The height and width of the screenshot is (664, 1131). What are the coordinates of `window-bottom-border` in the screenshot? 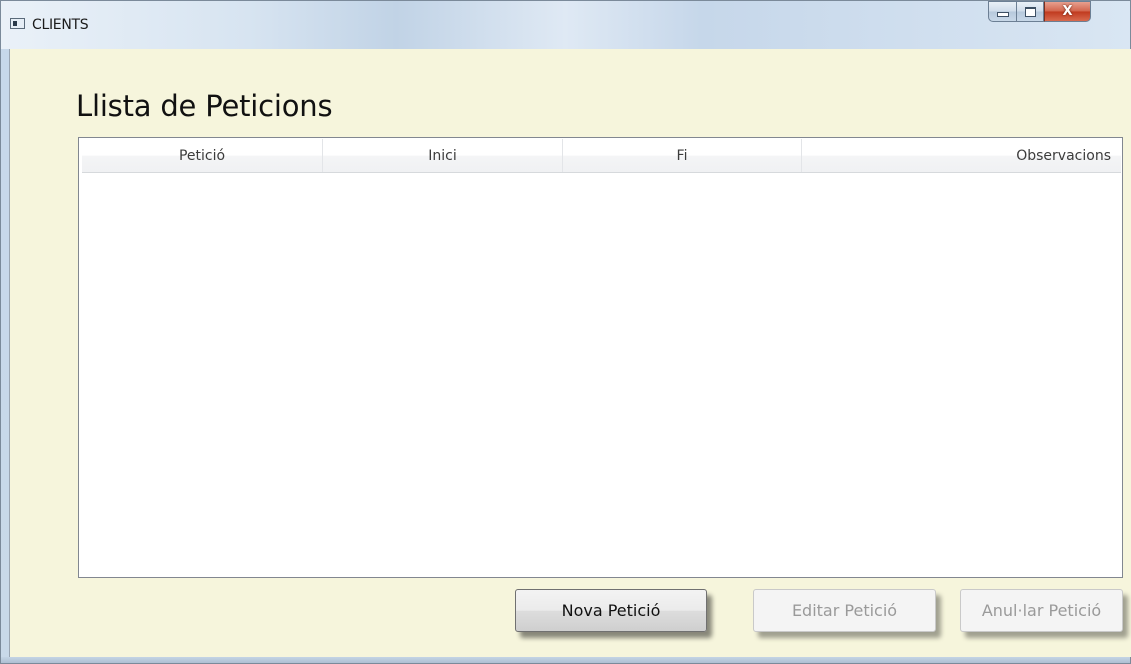 It's located at (565, 660).